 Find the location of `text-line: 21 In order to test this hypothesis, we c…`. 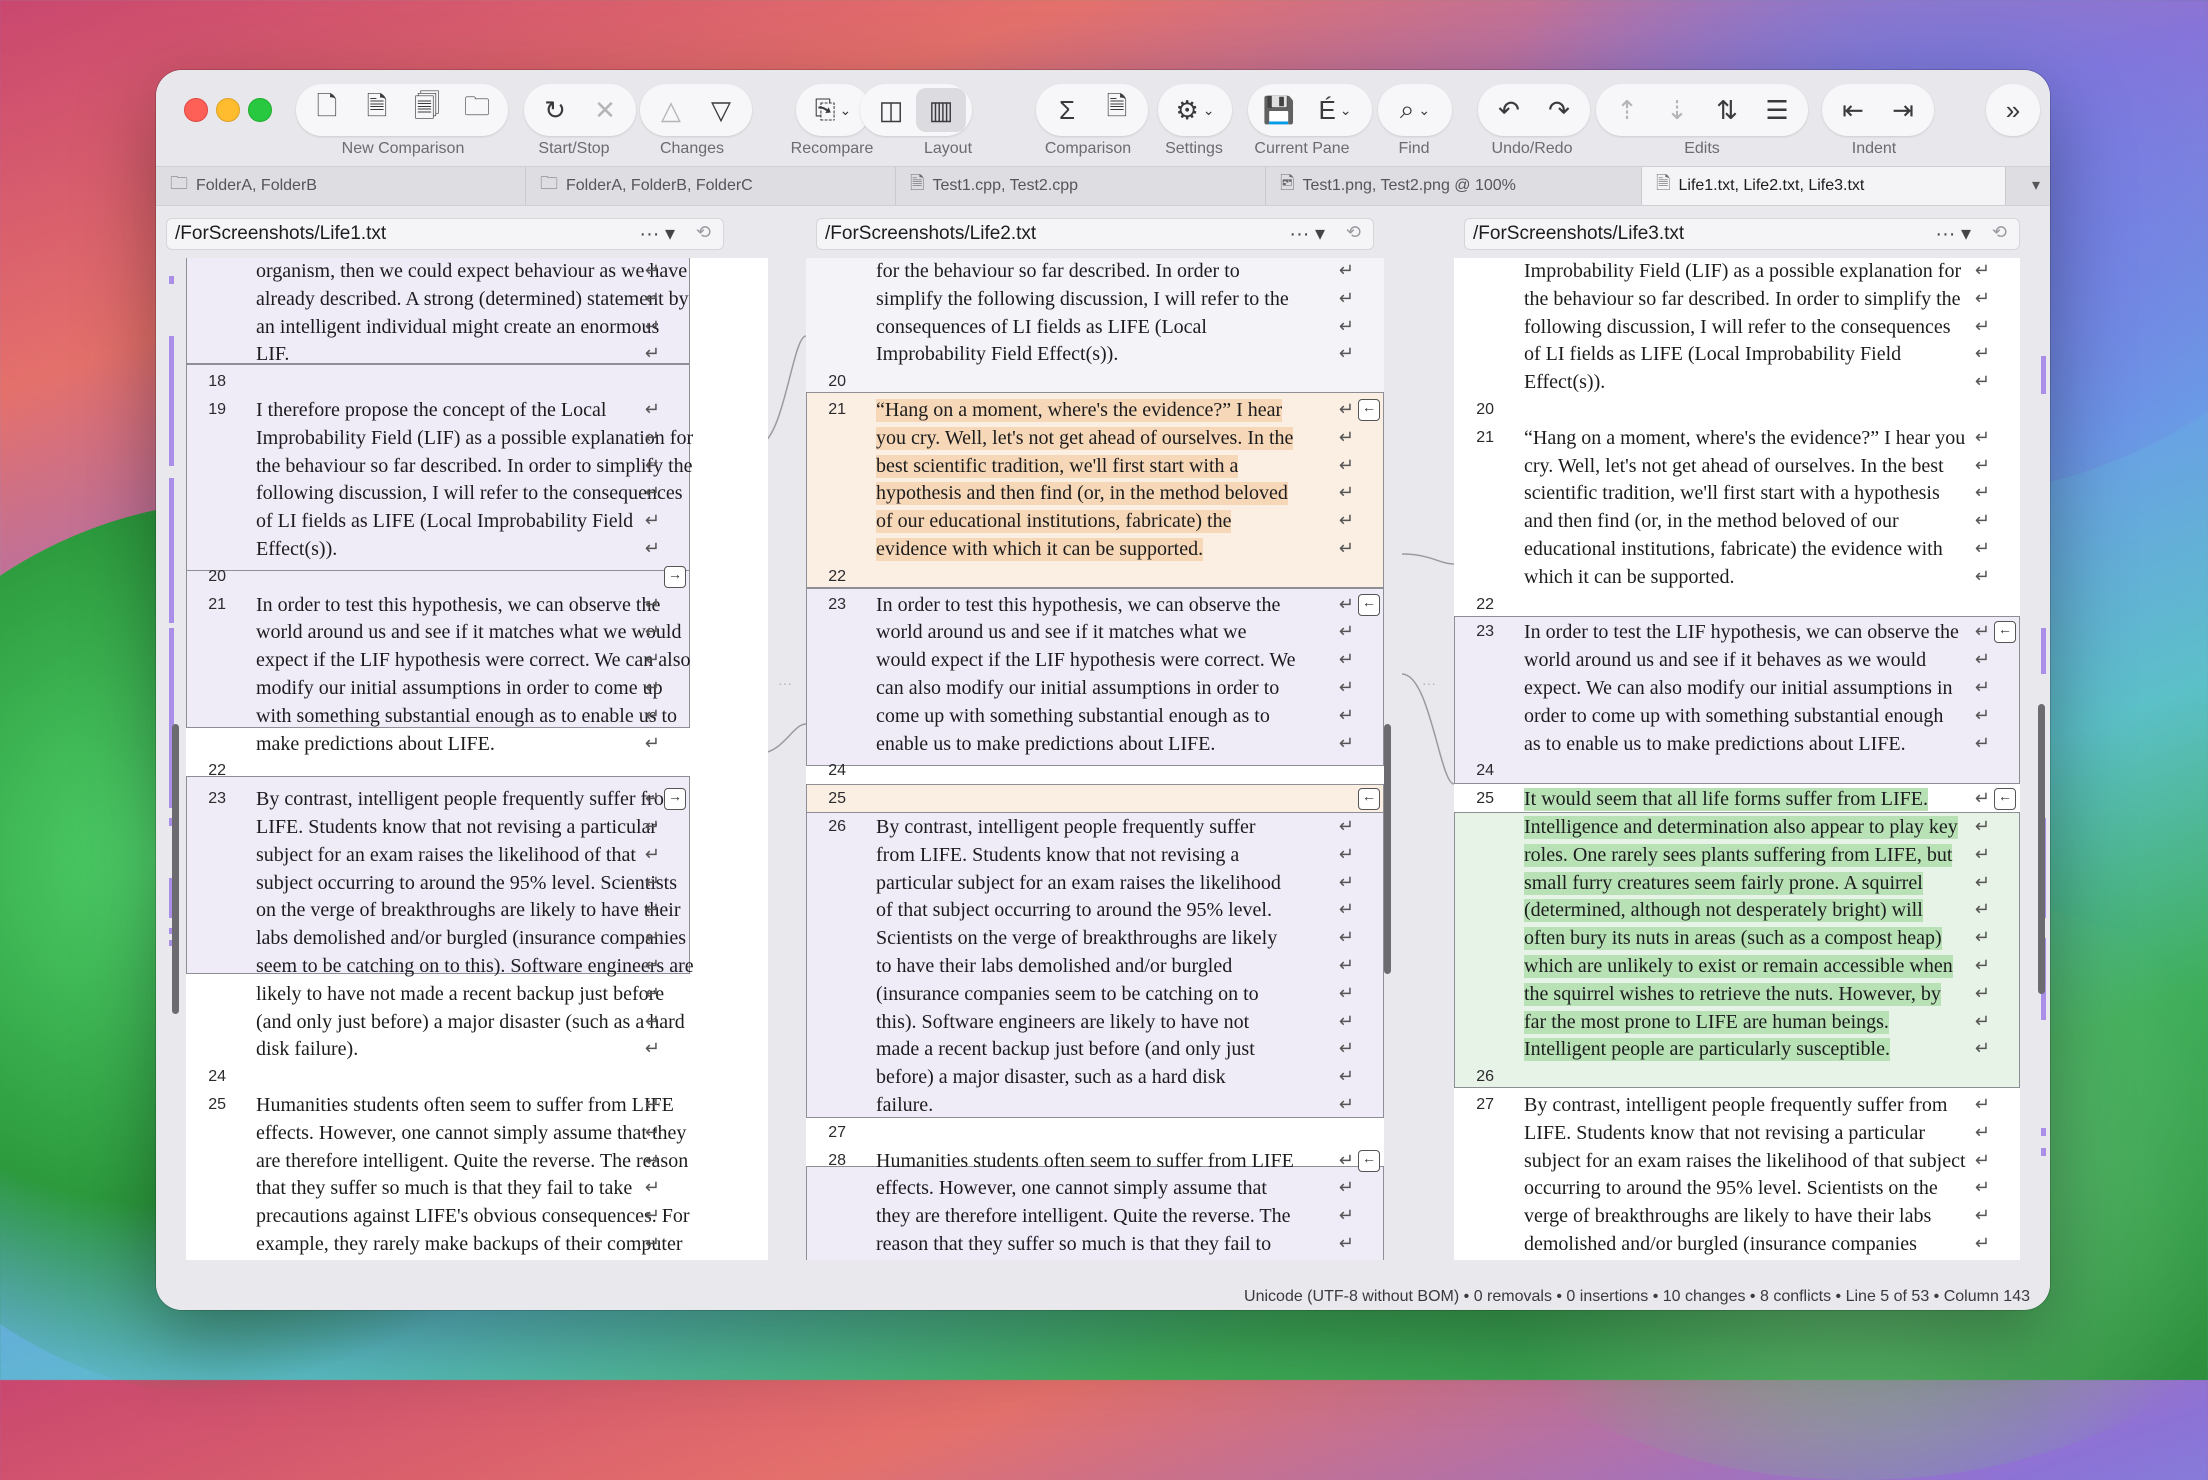

text-line: 21 In order to test this hypothesis, we c… is located at coordinates (438, 606).